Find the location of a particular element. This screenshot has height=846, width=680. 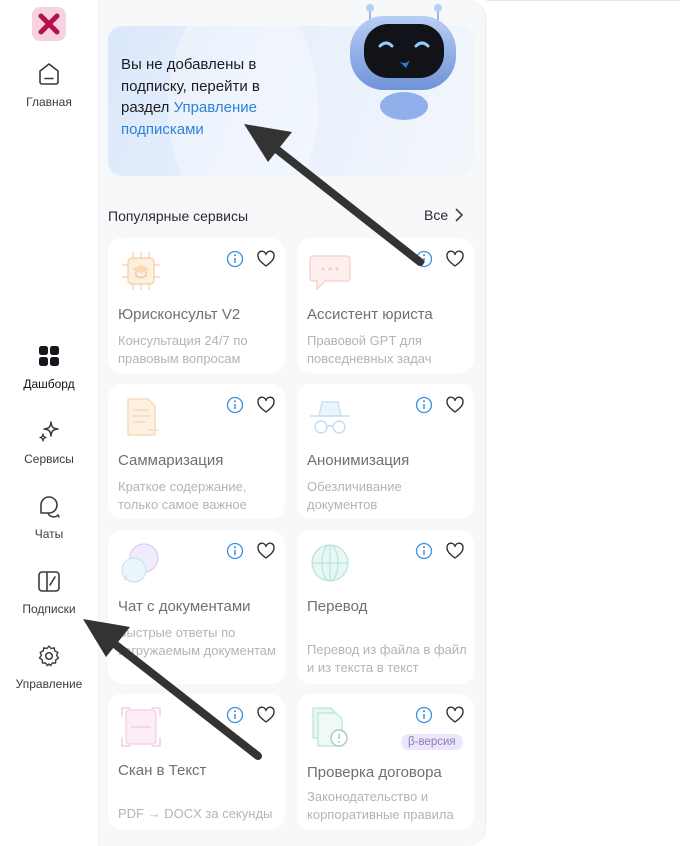

service-title: Ассистент юриста is located at coordinates (370, 314).